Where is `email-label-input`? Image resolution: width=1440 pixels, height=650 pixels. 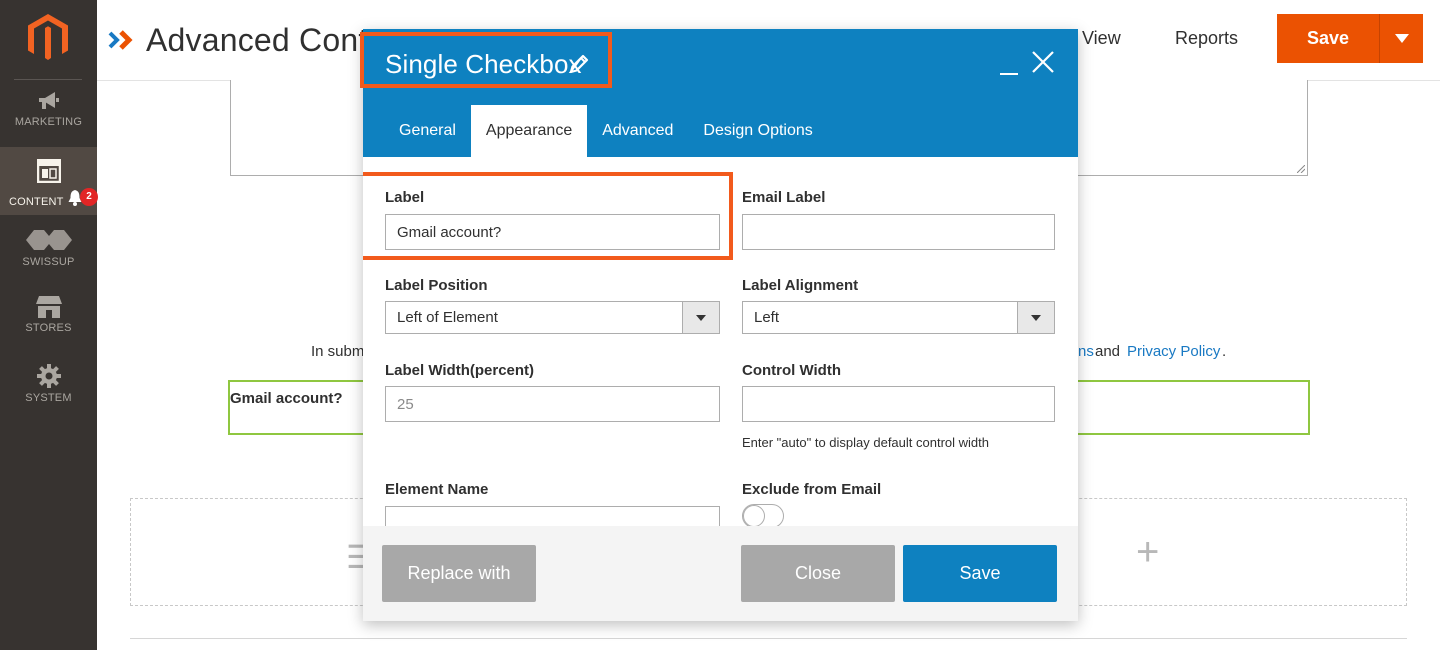 email-label-input is located at coordinates (898, 232).